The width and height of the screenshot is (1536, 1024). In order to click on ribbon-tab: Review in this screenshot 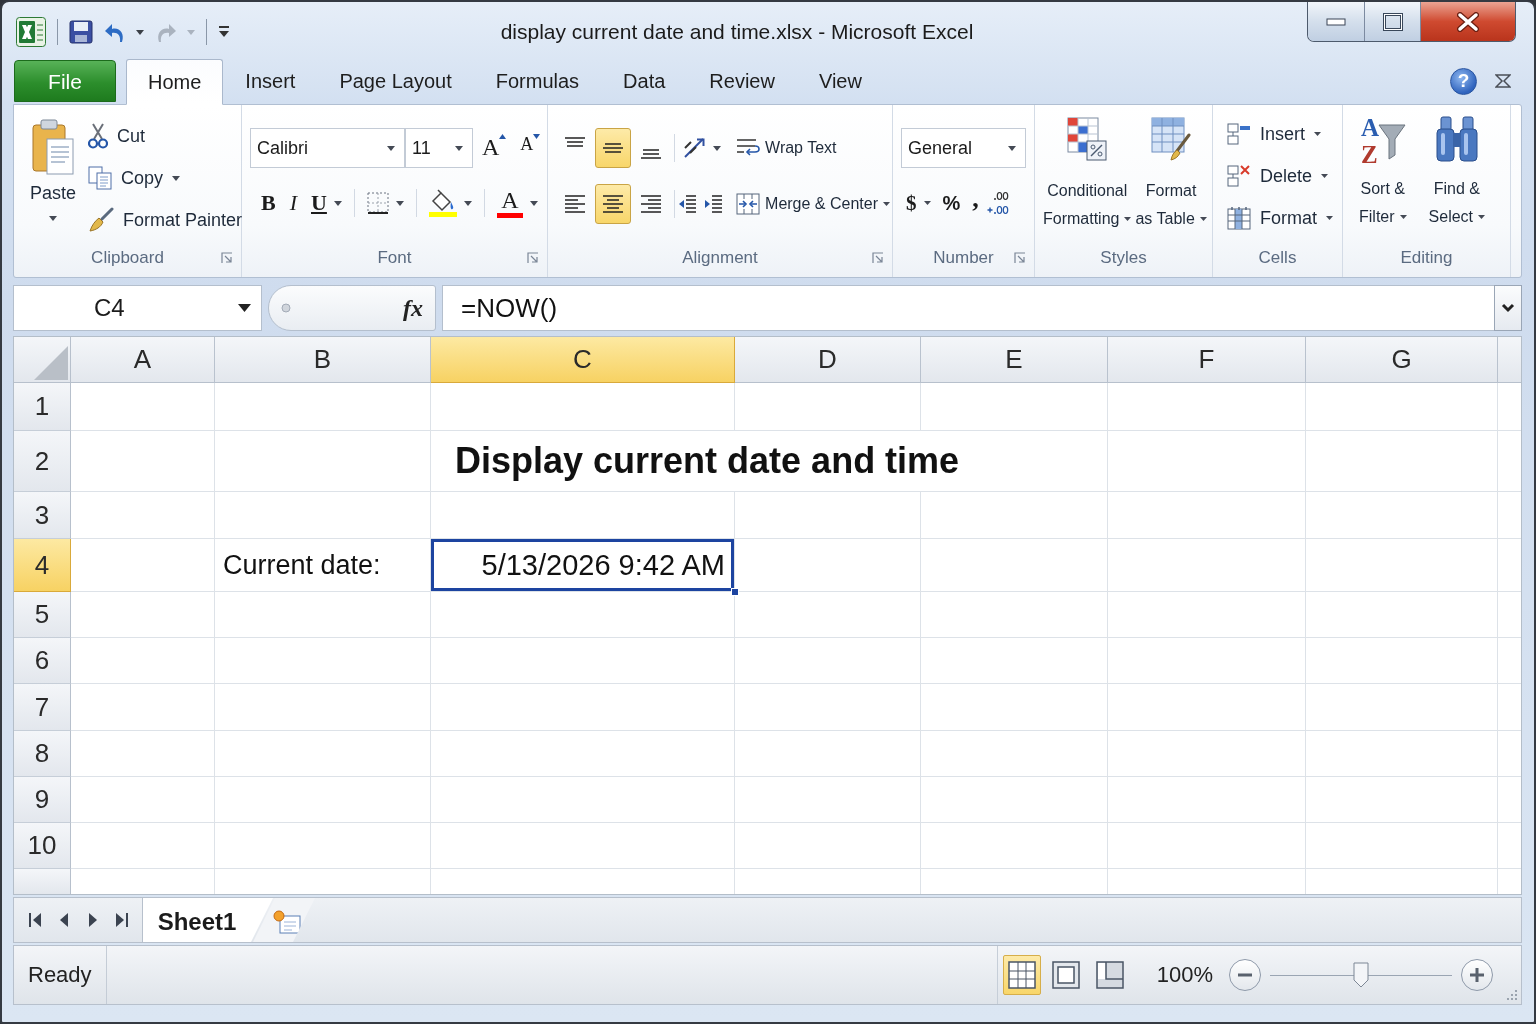, I will do `click(742, 81)`.